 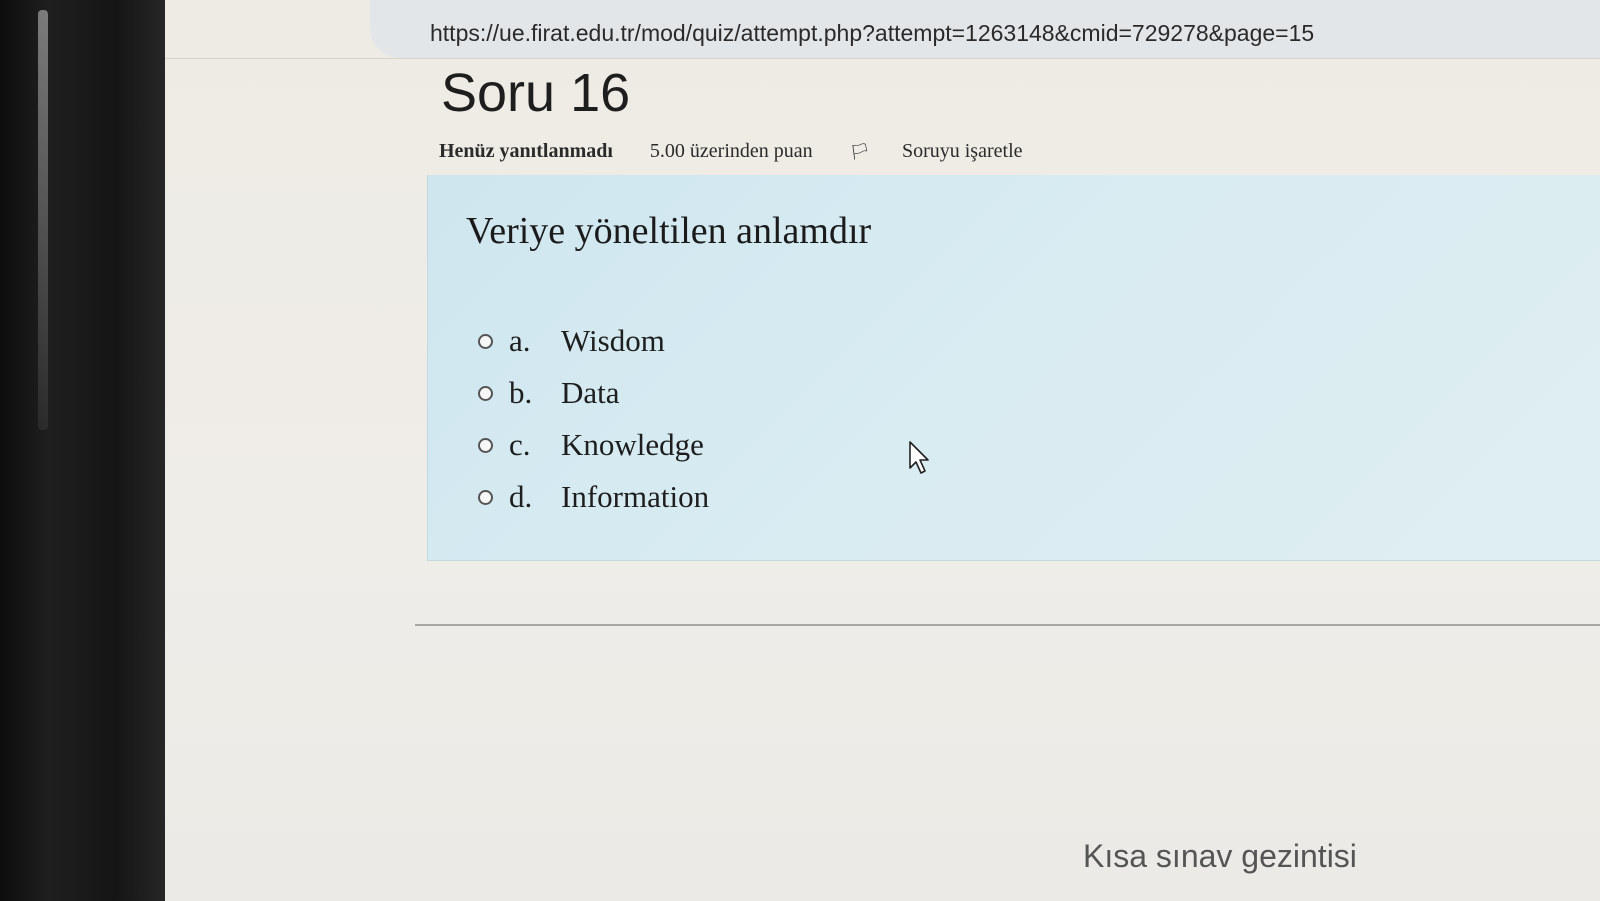 What do you see at coordinates (669, 231) in the screenshot?
I see `question-text: Veriye yöneltilen anlamdır` at bounding box center [669, 231].